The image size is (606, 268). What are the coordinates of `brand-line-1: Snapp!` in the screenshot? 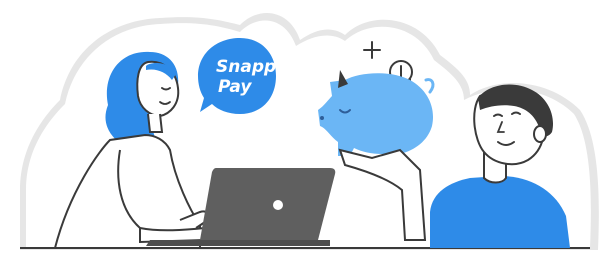 It's located at (250, 67).